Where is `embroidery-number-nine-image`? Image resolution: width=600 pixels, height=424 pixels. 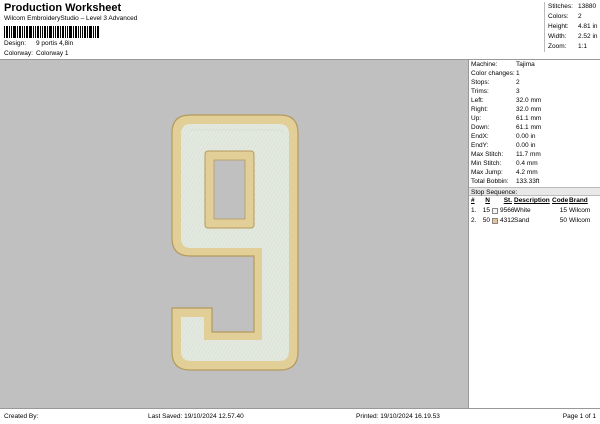 embroidery-number-nine-image is located at coordinates (235, 242).